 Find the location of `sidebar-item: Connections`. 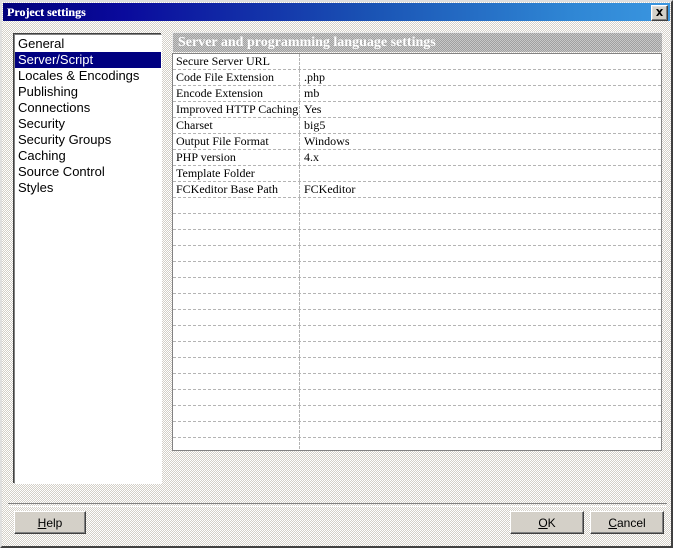

sidebar-item: Connections is located at coordinates (88, 108).